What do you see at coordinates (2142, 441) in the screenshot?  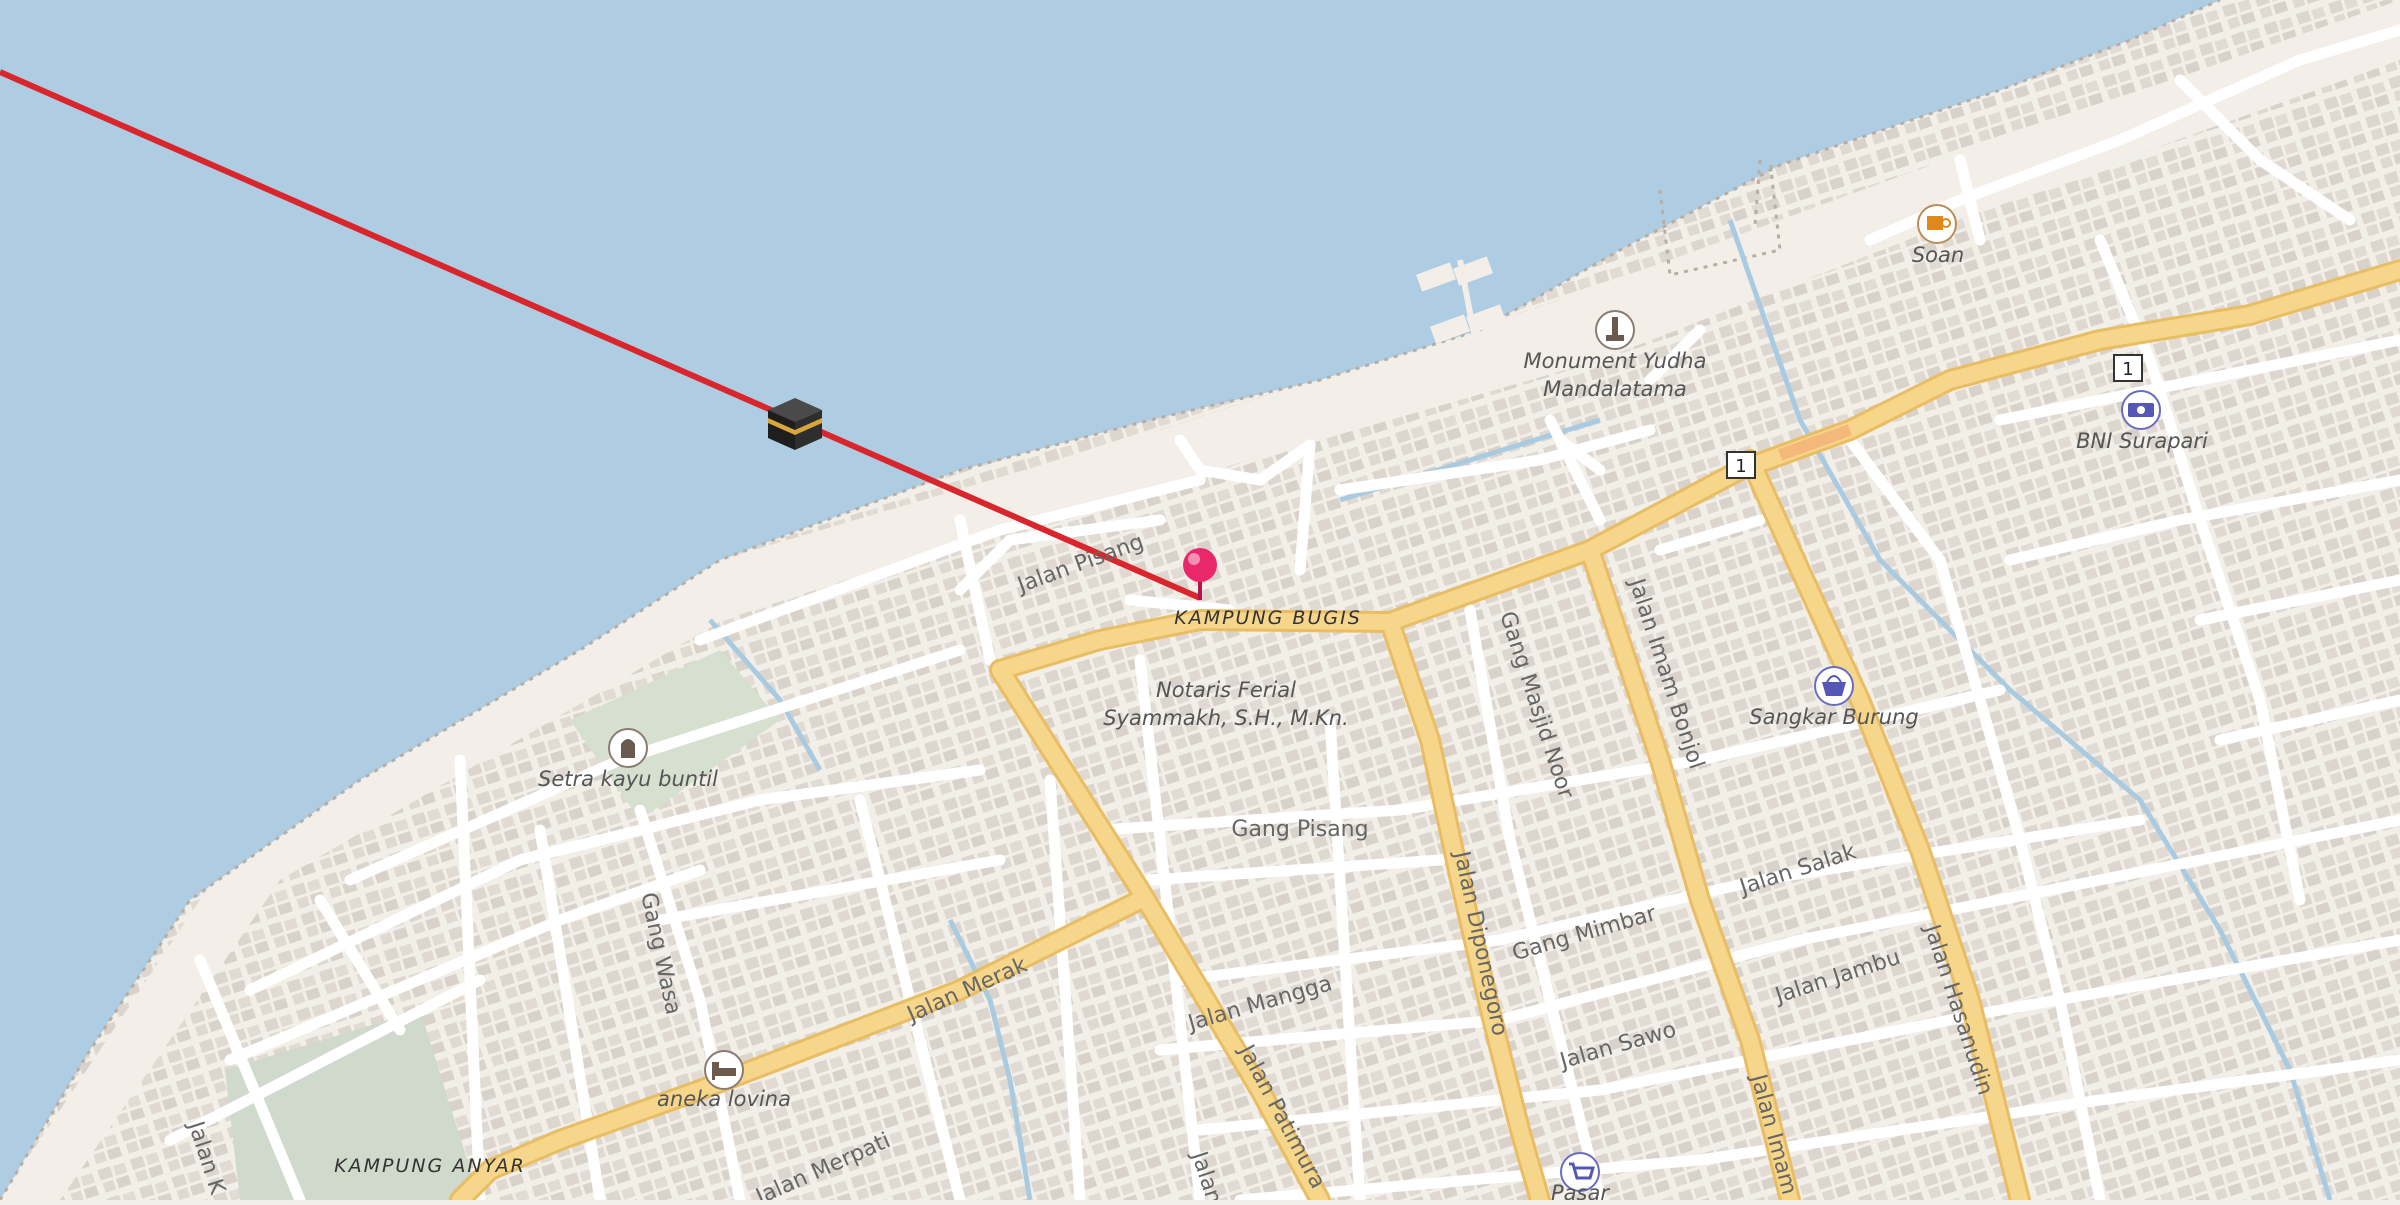 I see `poi-label-bni: BNI Surapari` at bounding box center [2142, 441].